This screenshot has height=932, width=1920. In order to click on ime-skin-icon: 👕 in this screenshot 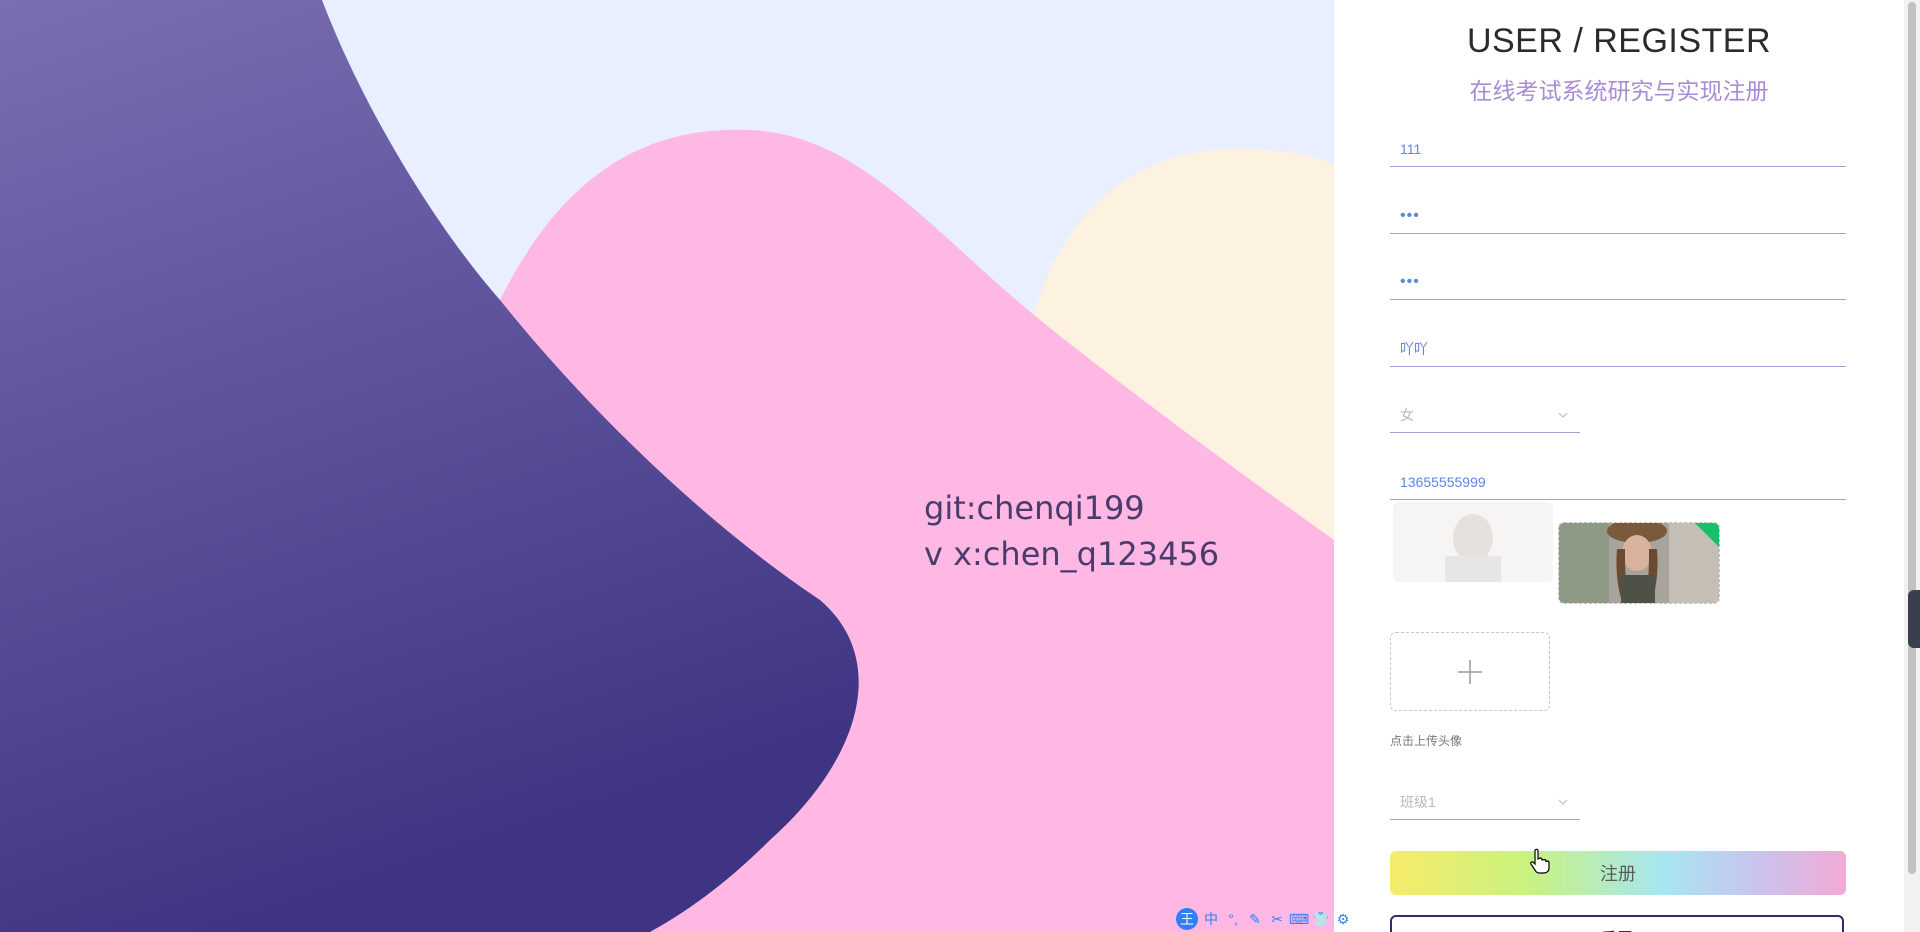, I will do `click(1321, 919)`.